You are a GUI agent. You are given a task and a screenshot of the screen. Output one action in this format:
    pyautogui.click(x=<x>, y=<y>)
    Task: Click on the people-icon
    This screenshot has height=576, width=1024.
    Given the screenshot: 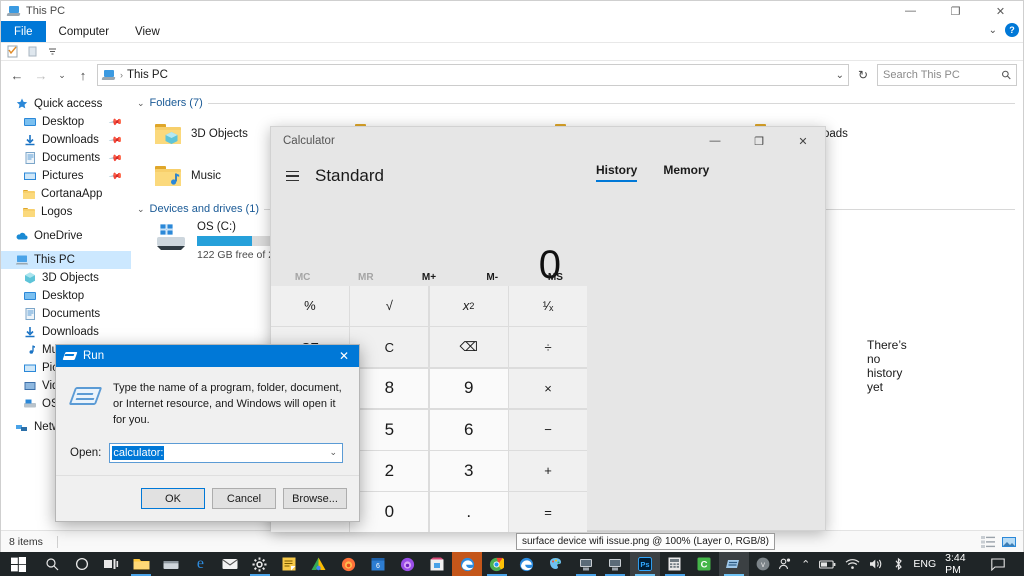 What is the action you would take?
    pyautogui.click(x=785, y=564)
    